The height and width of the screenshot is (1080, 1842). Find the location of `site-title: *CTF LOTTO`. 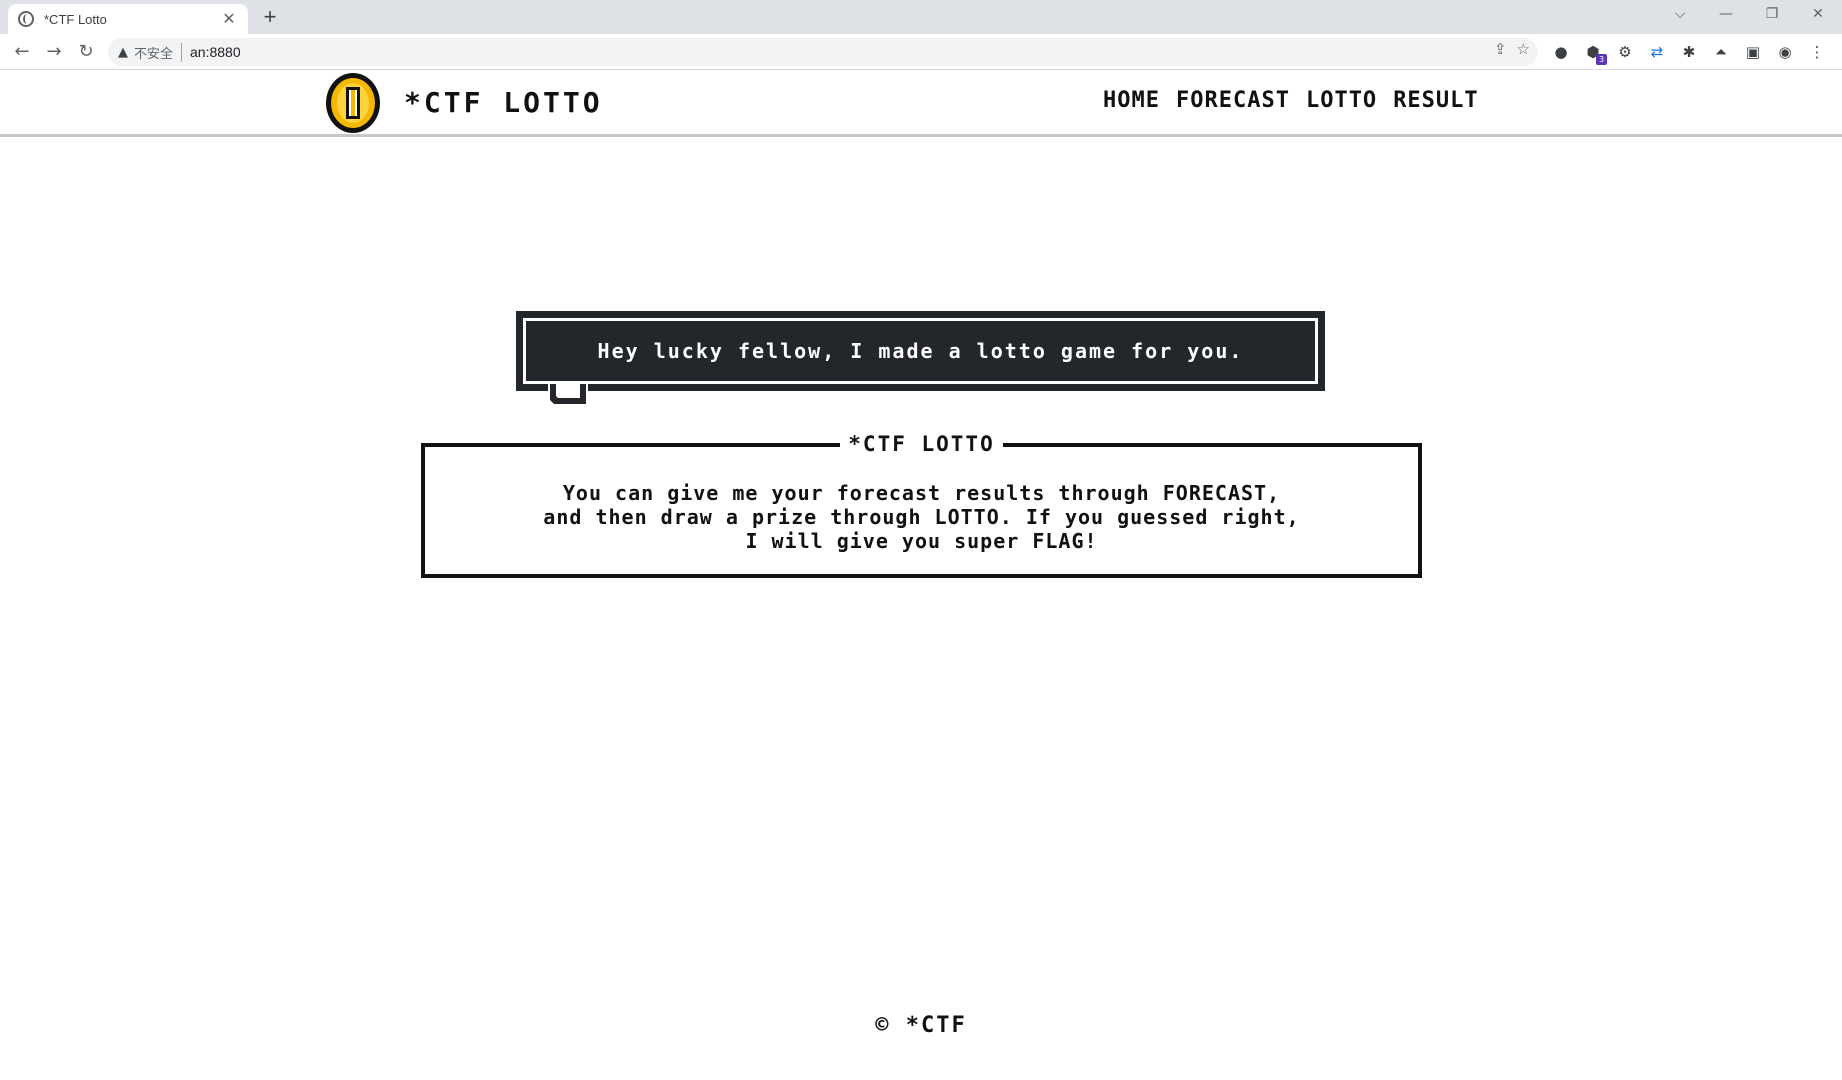

site-title: *CTF LOTTO is located at coordinates (503, 103).